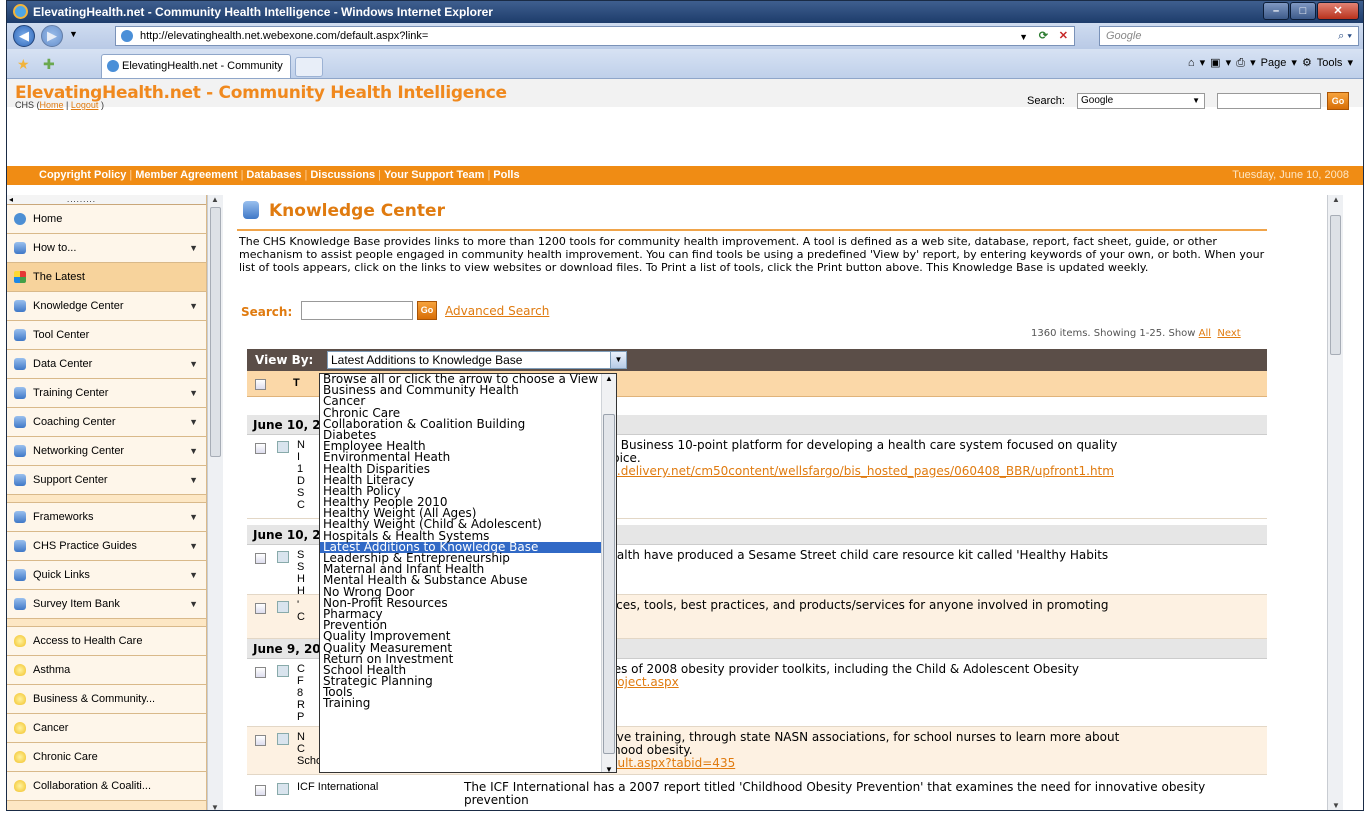 Image resolution: width=1370 pixels, height=817 pixels. I want to click on view-by-select: Latest Additions to Knowledge Base ▼, so click(477, 360).